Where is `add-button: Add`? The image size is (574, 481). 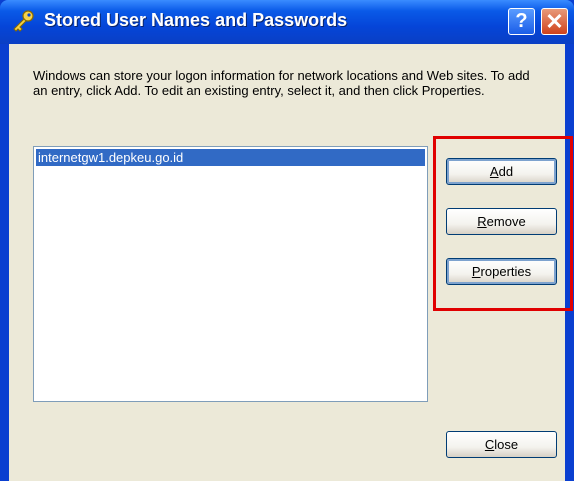 add-button: Add is located at coordinates (501, 171).